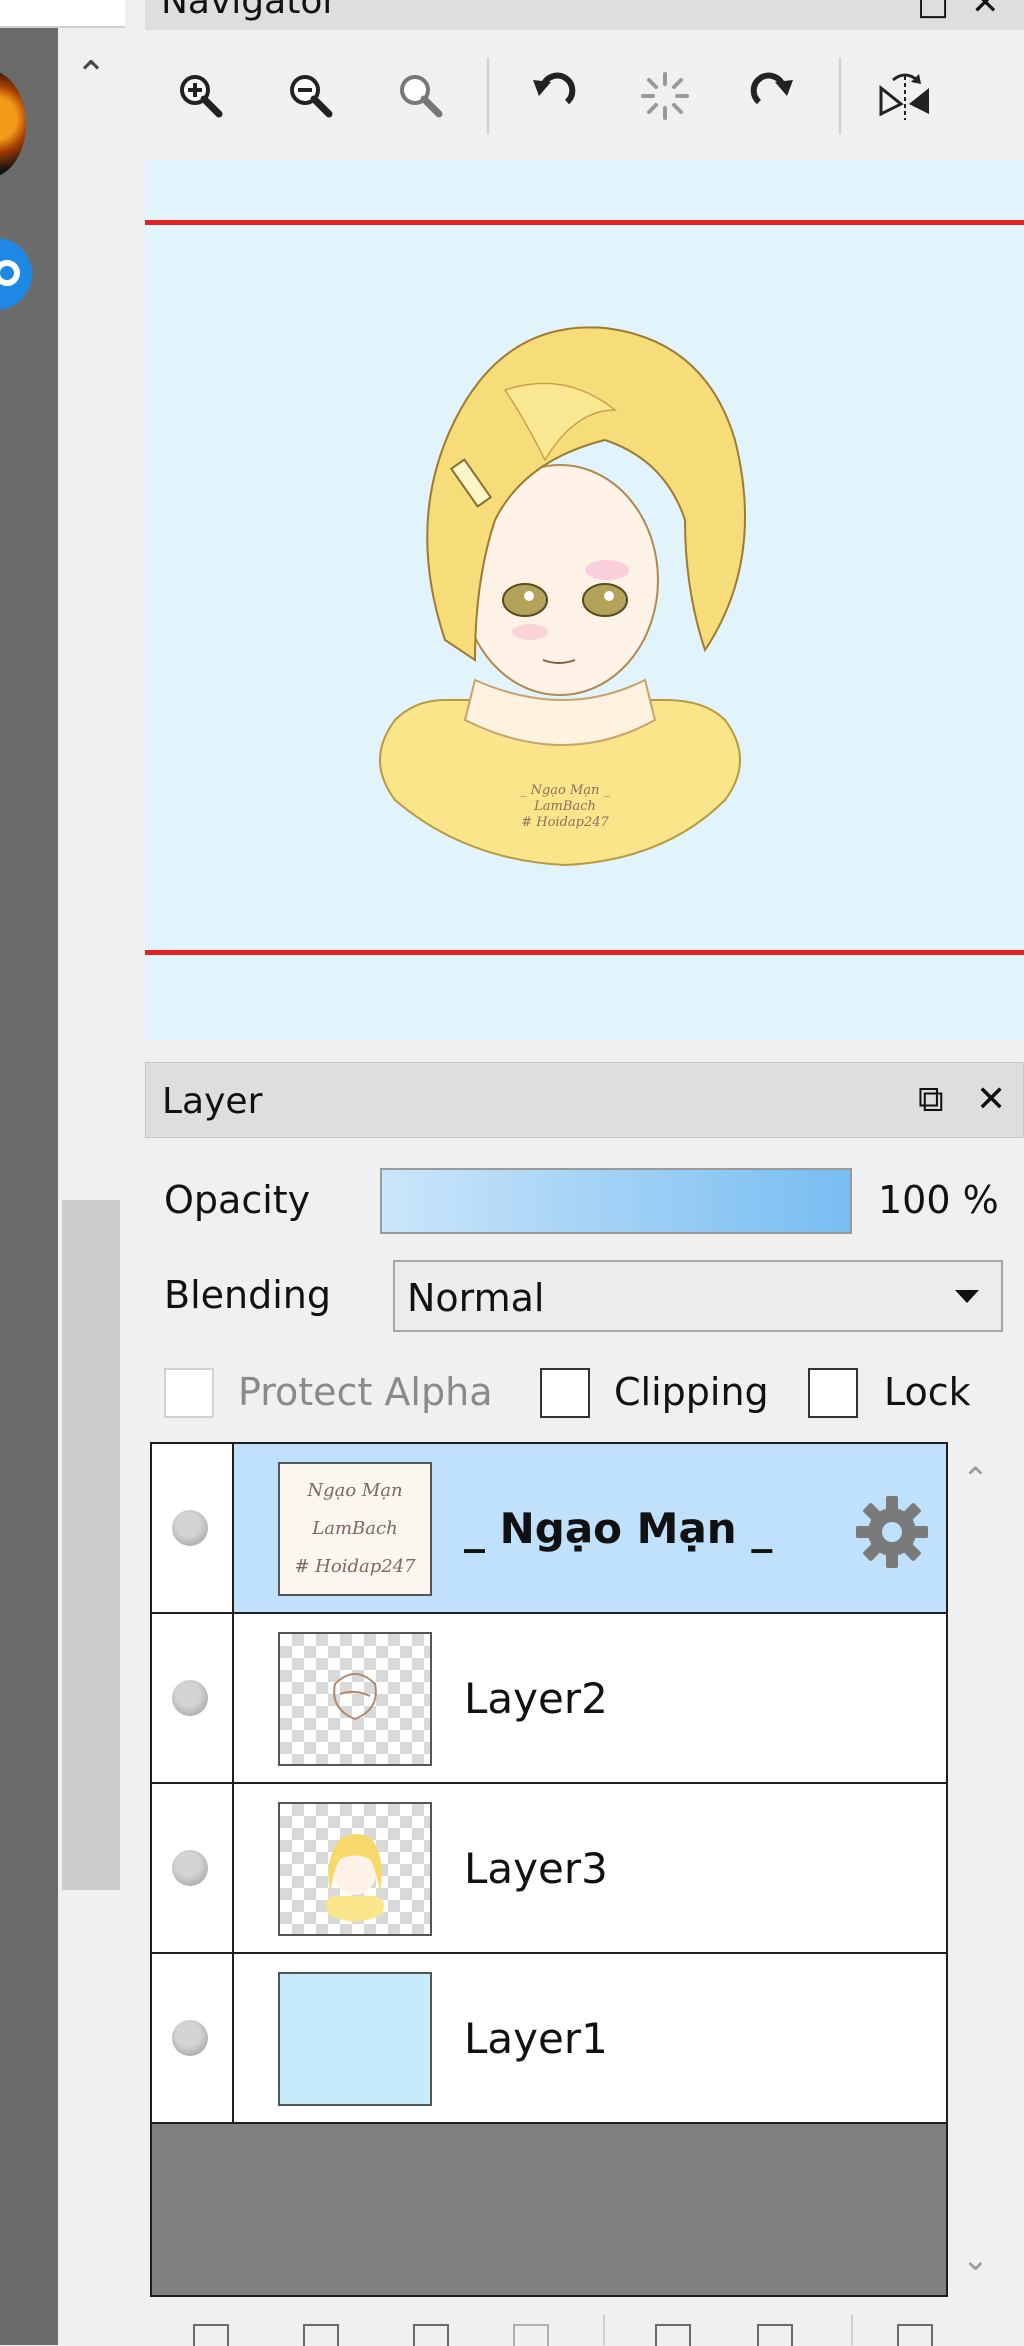  I want to click on rotate-reset-icon, so click(665, 96).